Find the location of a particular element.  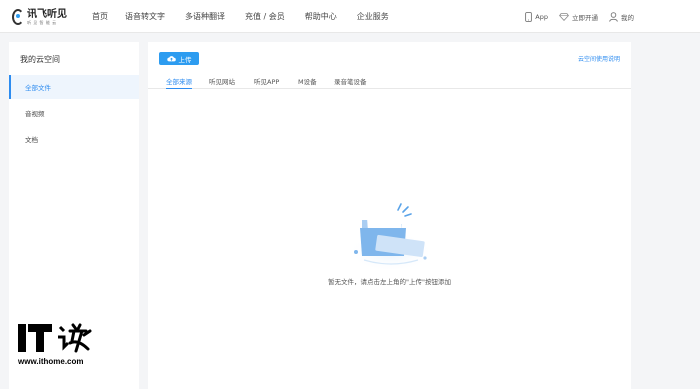

upload-button: 上传 is located at coordinates (179, 58).